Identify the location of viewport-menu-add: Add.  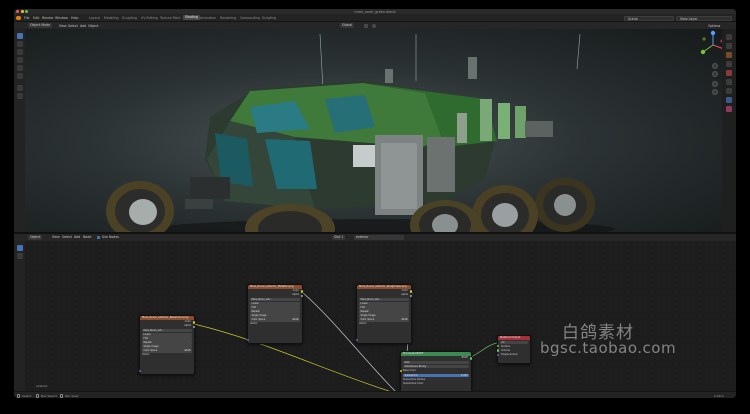
(83, 26).